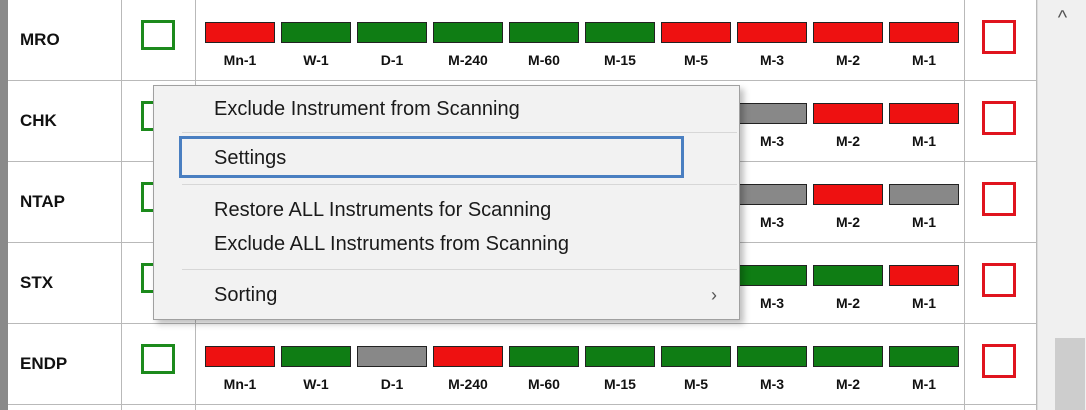 The width and height of the screenshot is (1086, 410). I want to click on left-splitter, so click(4, 205).